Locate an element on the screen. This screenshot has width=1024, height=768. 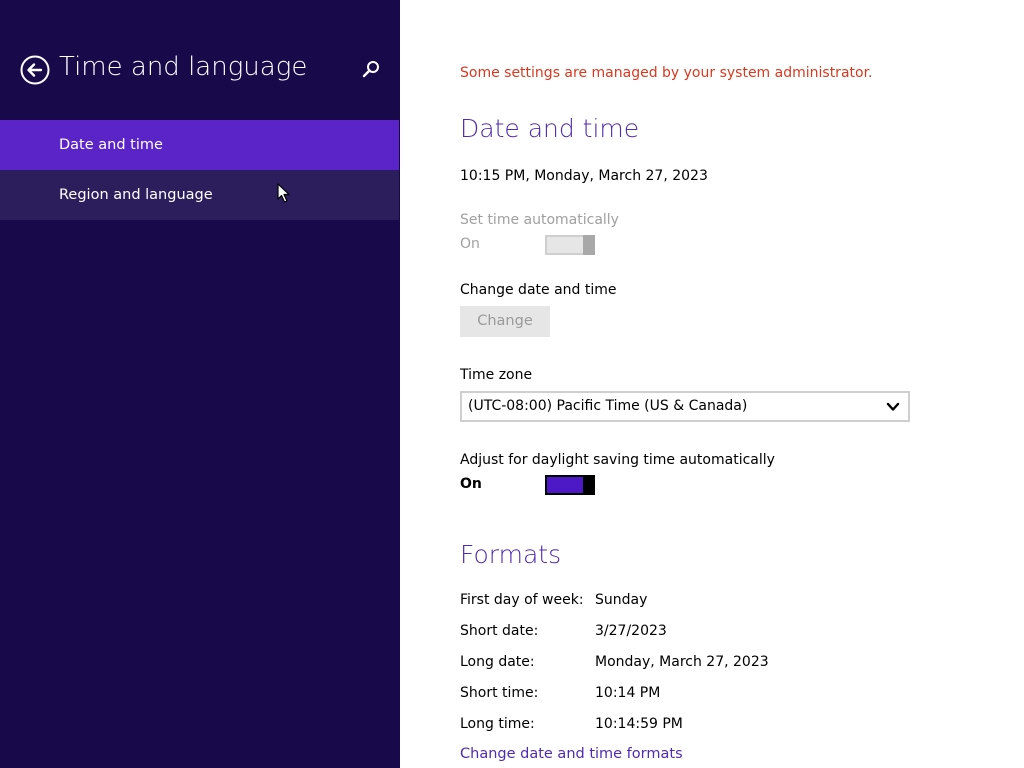
change-button: Change is located at coordinates (505, 321).